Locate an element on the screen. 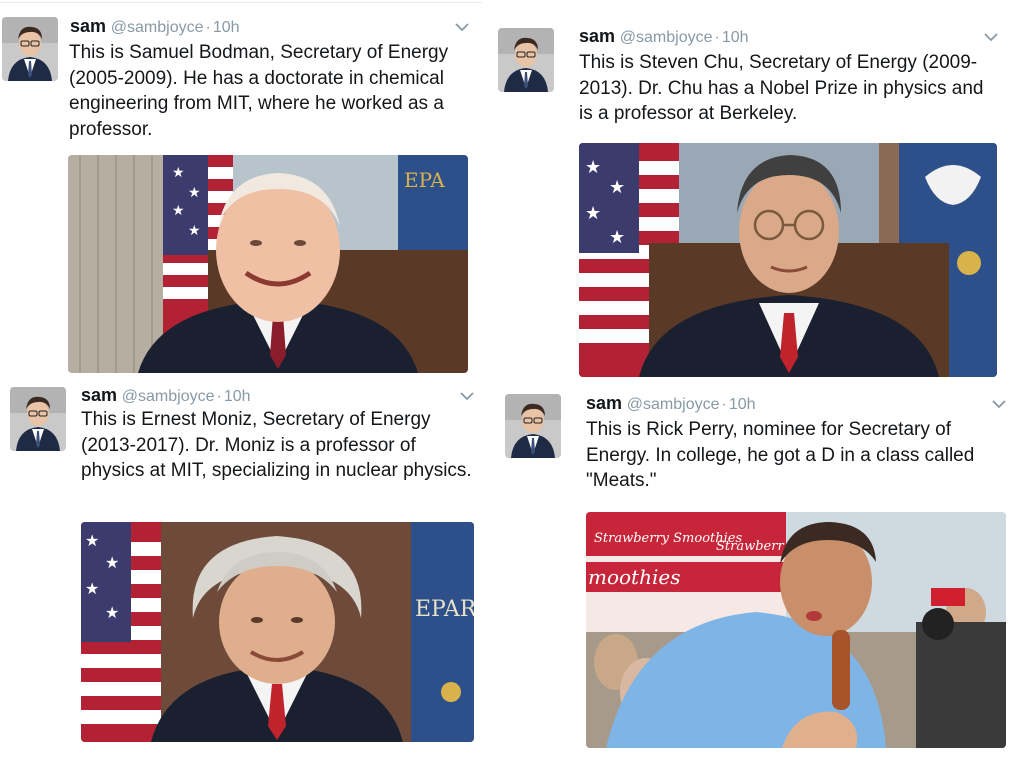  tweet-photo: ★ ★ ★ ★ is located at coordinates (788, 260).